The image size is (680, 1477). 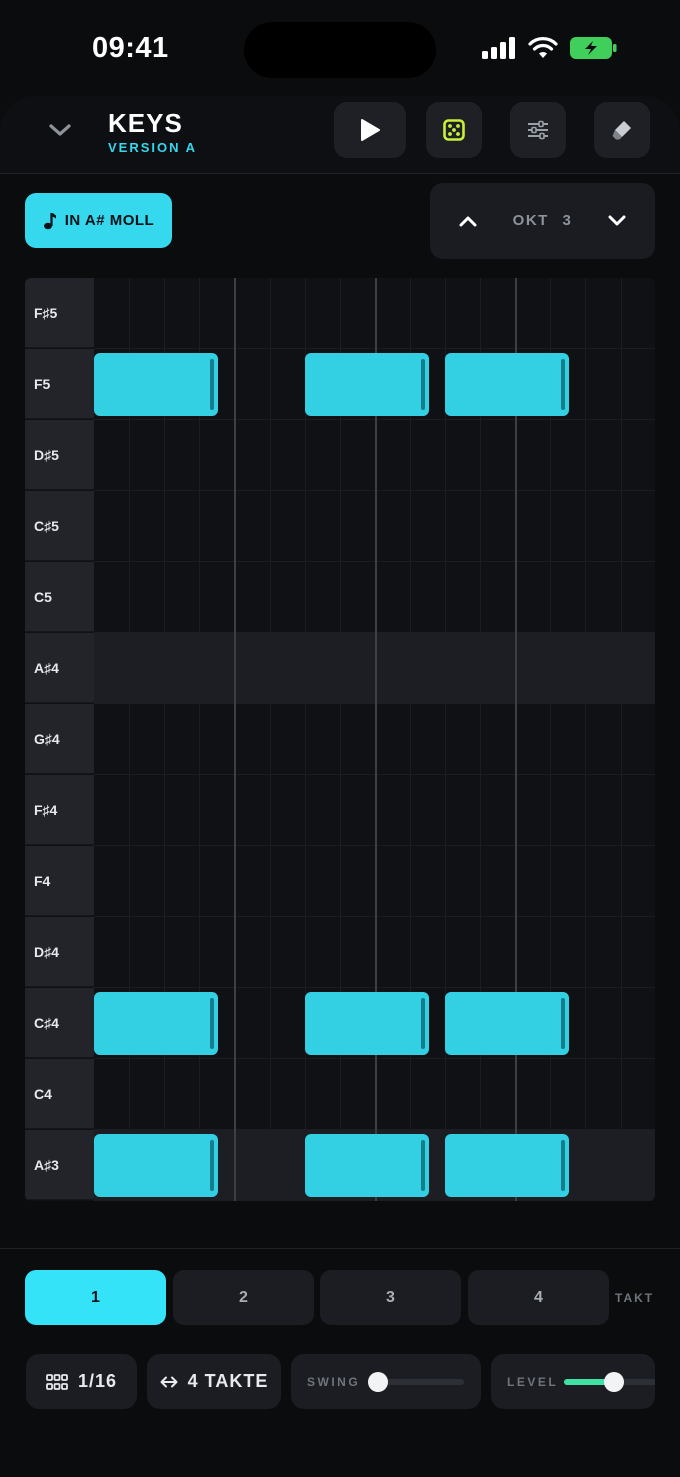 I want to click on battery-icon, so click(x=593, y=48).